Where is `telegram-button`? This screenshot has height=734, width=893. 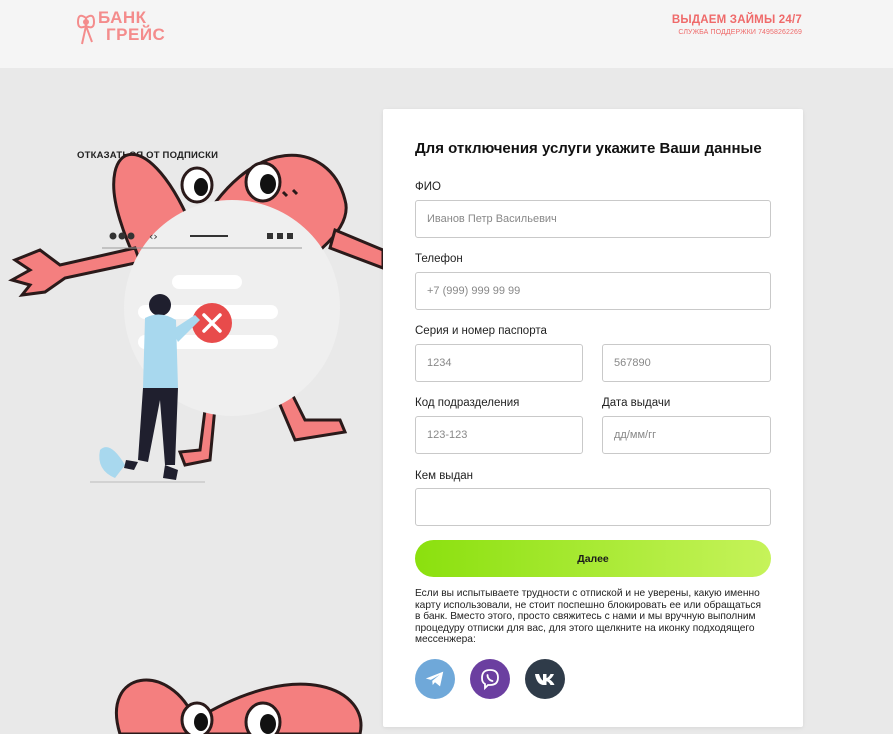 telegram-button is located at coordinates (435, 679).